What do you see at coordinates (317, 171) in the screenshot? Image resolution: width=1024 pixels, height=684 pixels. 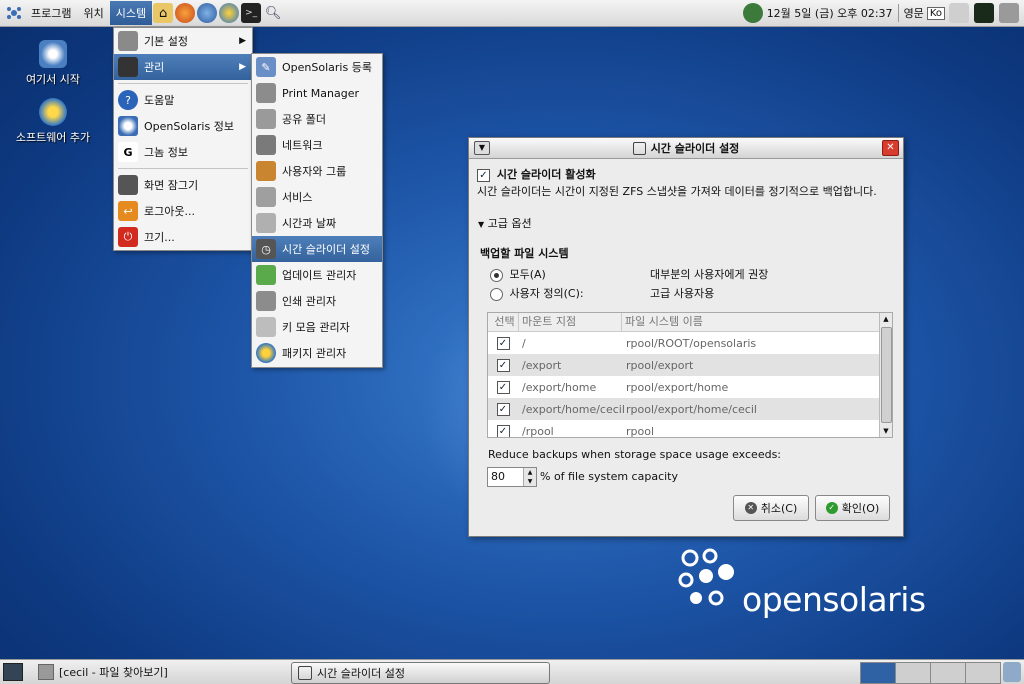 I see `menu-item-users-groups: 사용자와 그룹` at bounding box center [317, 171].